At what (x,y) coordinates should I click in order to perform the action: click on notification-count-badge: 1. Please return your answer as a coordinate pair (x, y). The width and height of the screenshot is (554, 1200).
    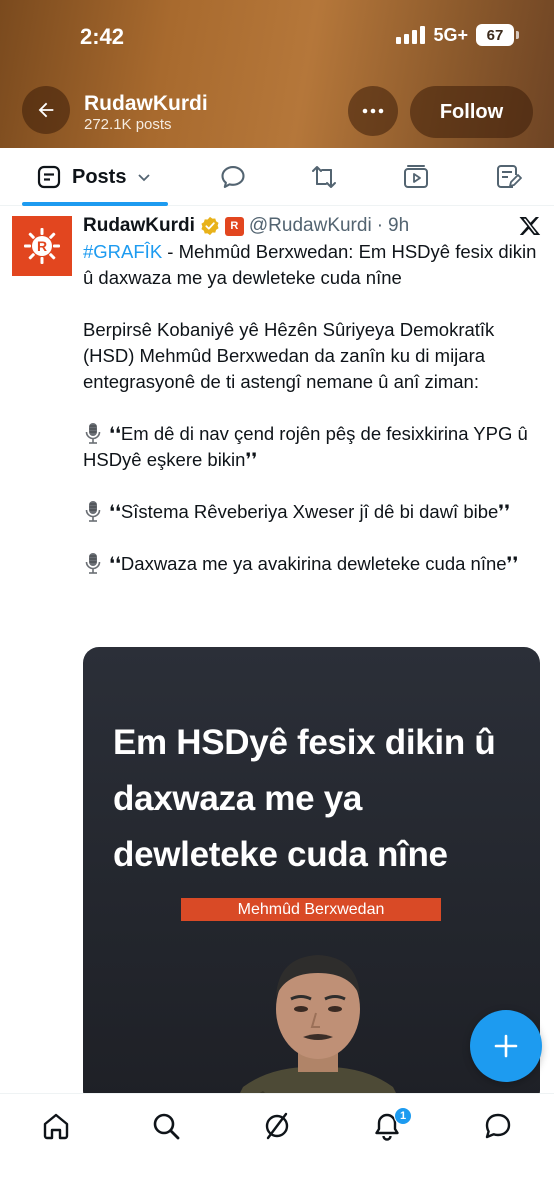
    Looking at the image, I should click on (403, 1116).